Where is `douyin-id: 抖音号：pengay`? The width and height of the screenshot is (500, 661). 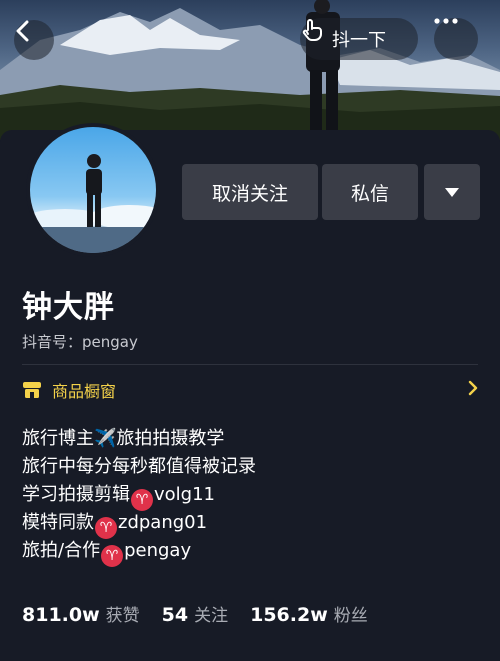
douyin-id: 抖音号：pengay is located at coordinates (80, 341).